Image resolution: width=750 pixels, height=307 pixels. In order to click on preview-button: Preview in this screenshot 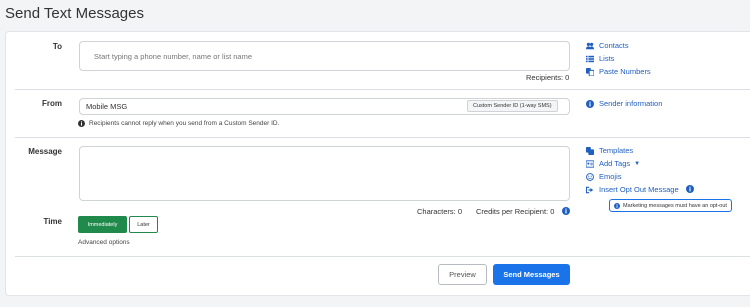, I will do `click(462, 274)`.